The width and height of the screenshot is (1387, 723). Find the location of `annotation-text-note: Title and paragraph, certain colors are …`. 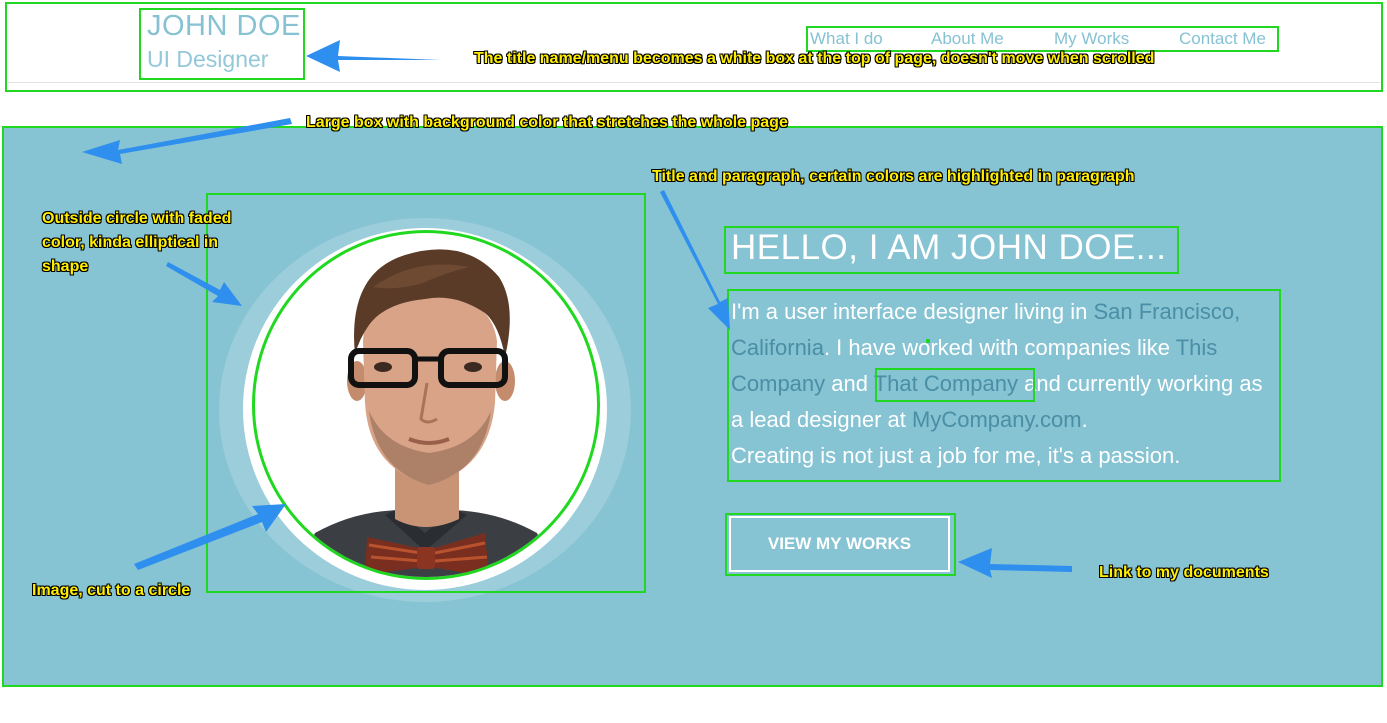

annotation-text-note: Title and paragraph, certain colors are … is located at coordinates (893, 176).